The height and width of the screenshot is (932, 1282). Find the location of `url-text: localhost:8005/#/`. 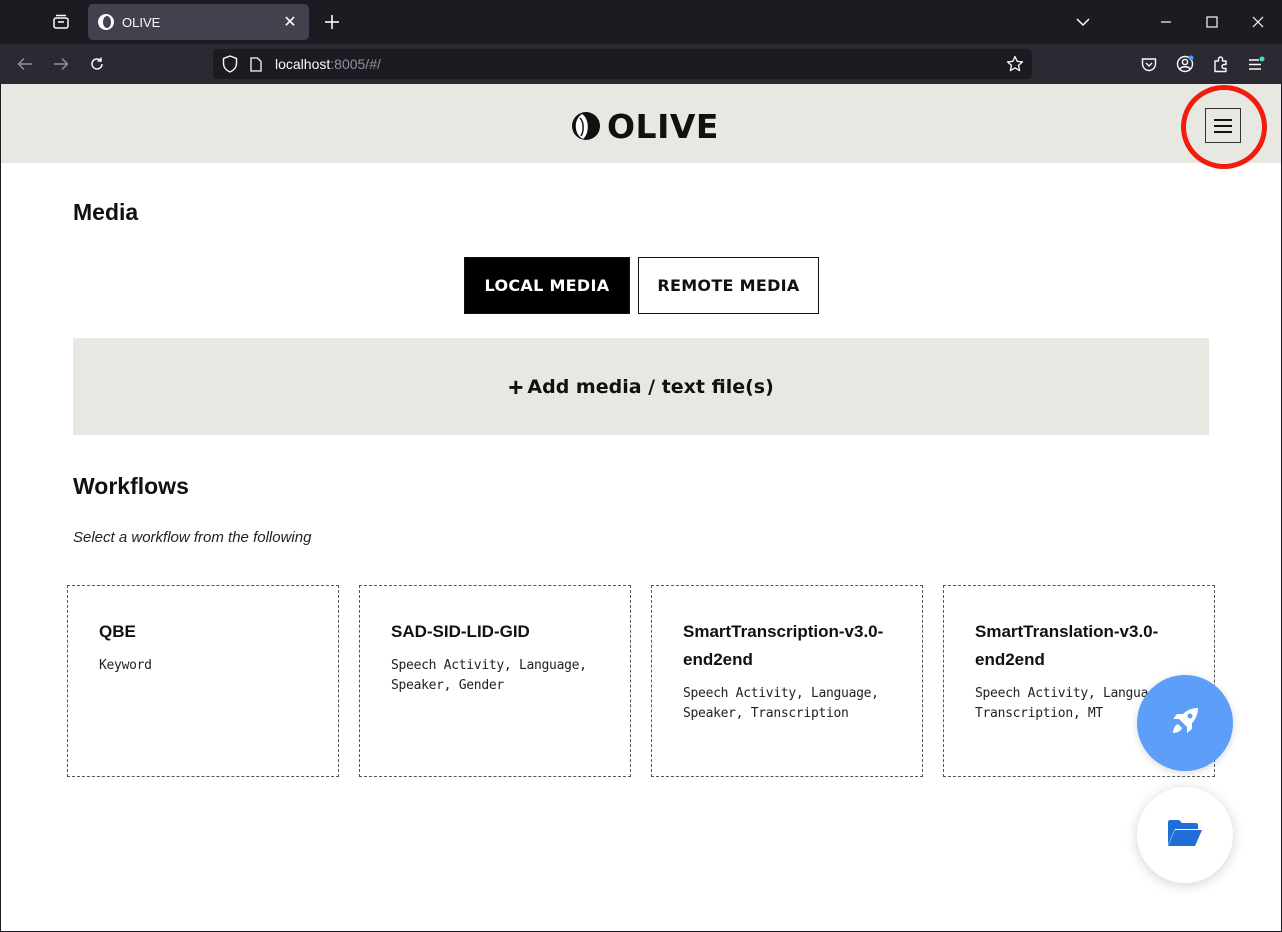

url-text: localhost:8005/#/ is located at coordinates (328, 64).